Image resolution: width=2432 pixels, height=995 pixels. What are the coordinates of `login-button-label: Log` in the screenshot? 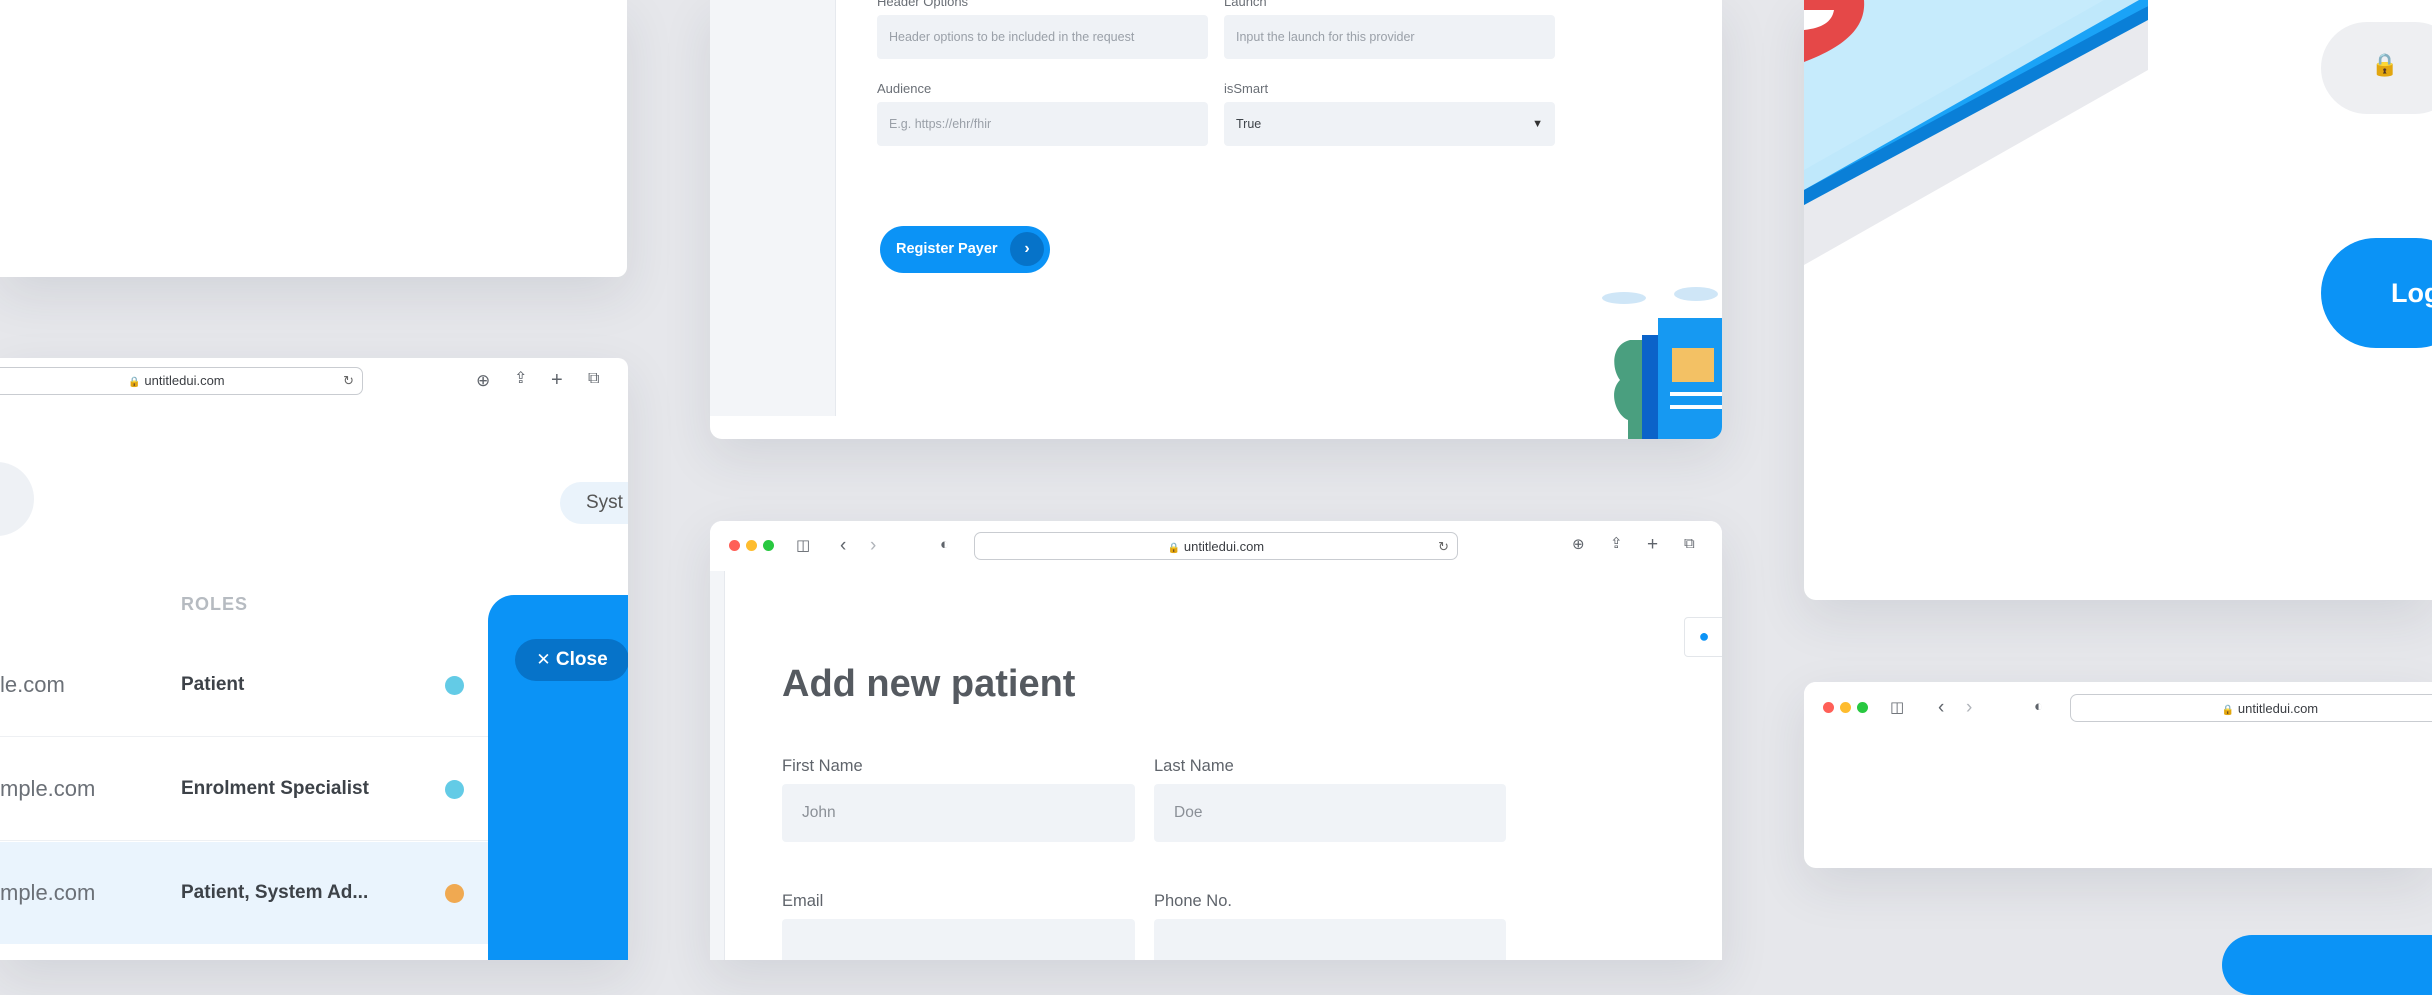 It's located at (2411, 293).